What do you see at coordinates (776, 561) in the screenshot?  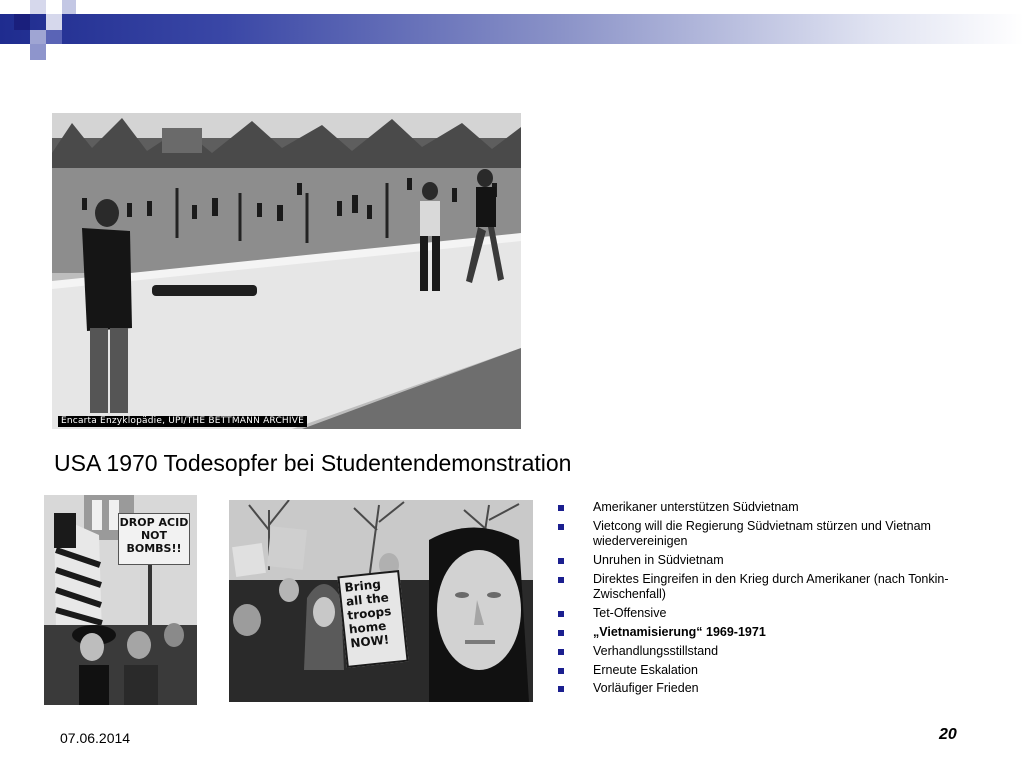 I see `list-item: Unruhen in Südvietnam` at bounding box center [776, 561].